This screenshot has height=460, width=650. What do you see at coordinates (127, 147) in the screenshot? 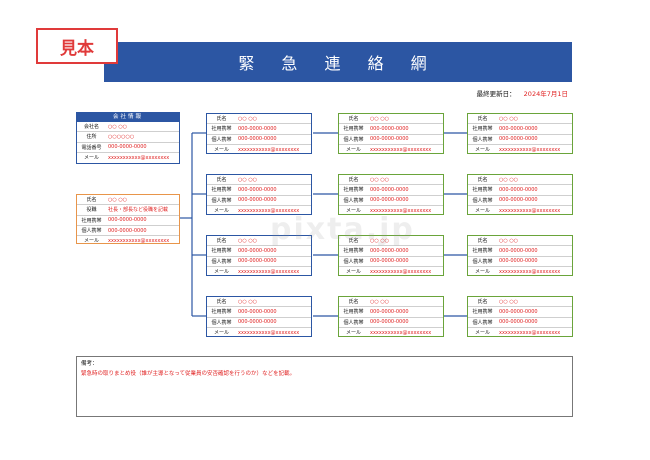
I see `company-phone-value: 000-0000-0000` at bounding box center [127, 147].